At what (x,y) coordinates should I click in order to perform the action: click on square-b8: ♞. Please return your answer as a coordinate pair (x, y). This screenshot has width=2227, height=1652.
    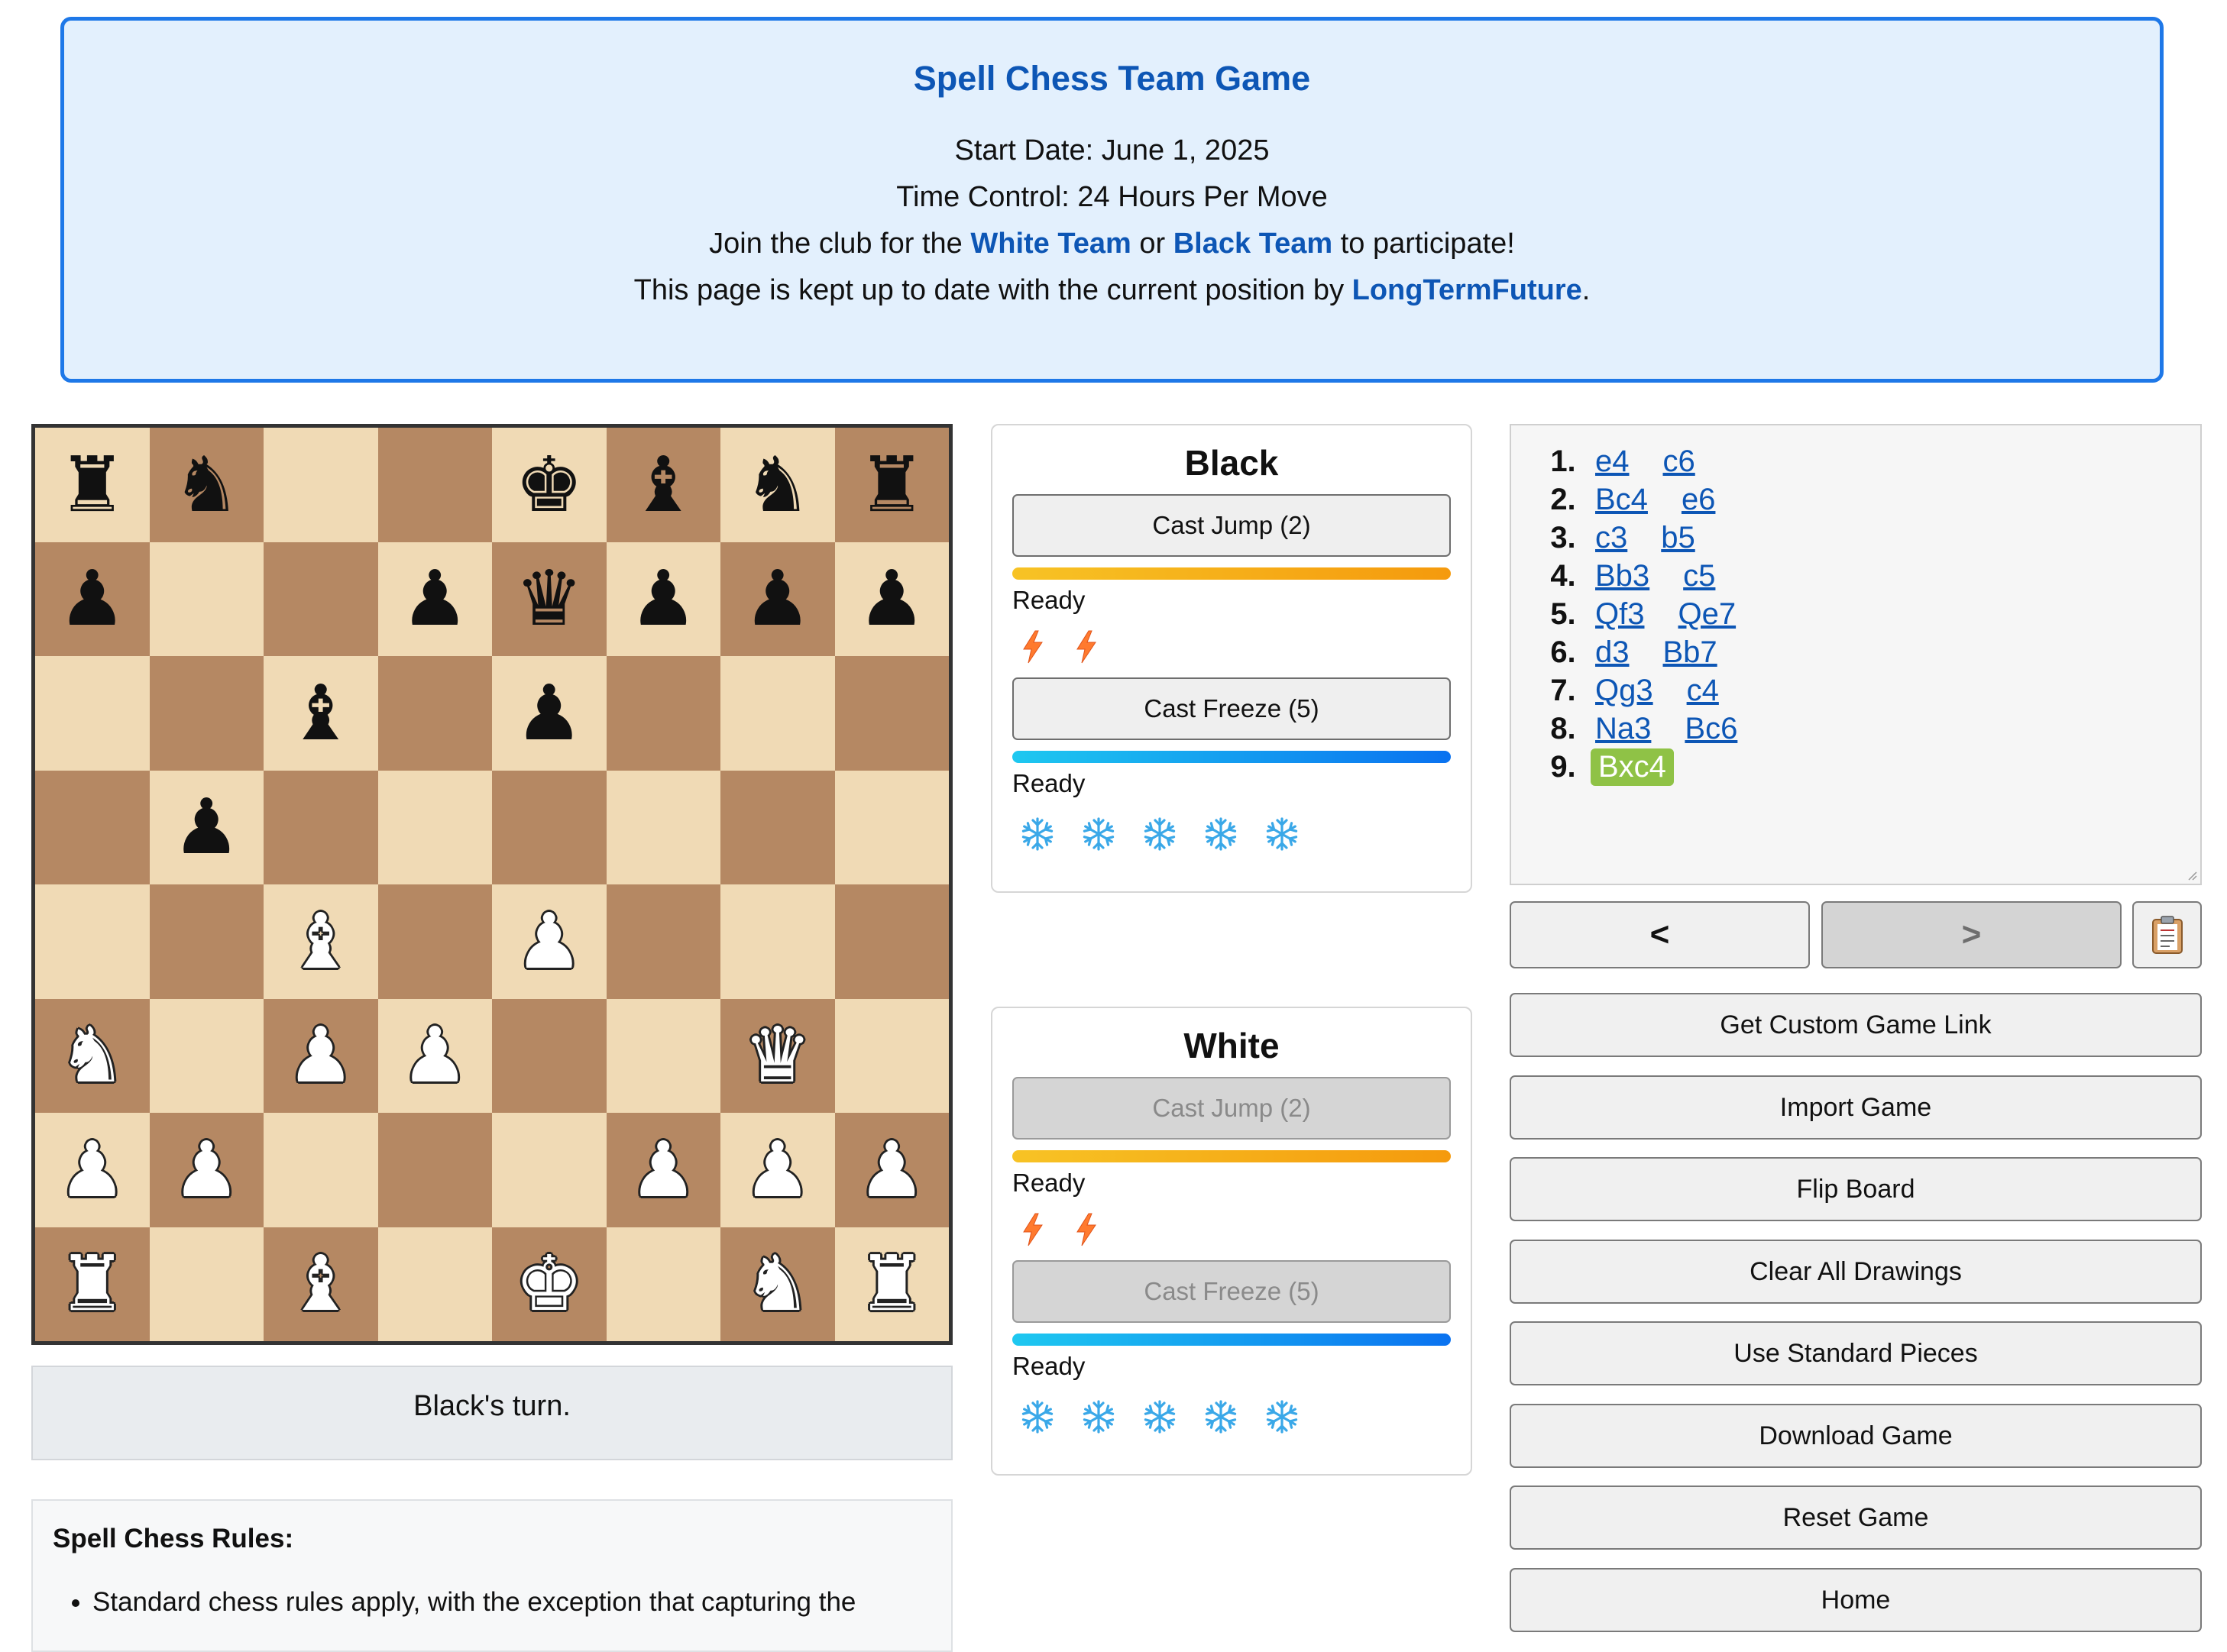
    Looking at the image, I should click on (206, 485).